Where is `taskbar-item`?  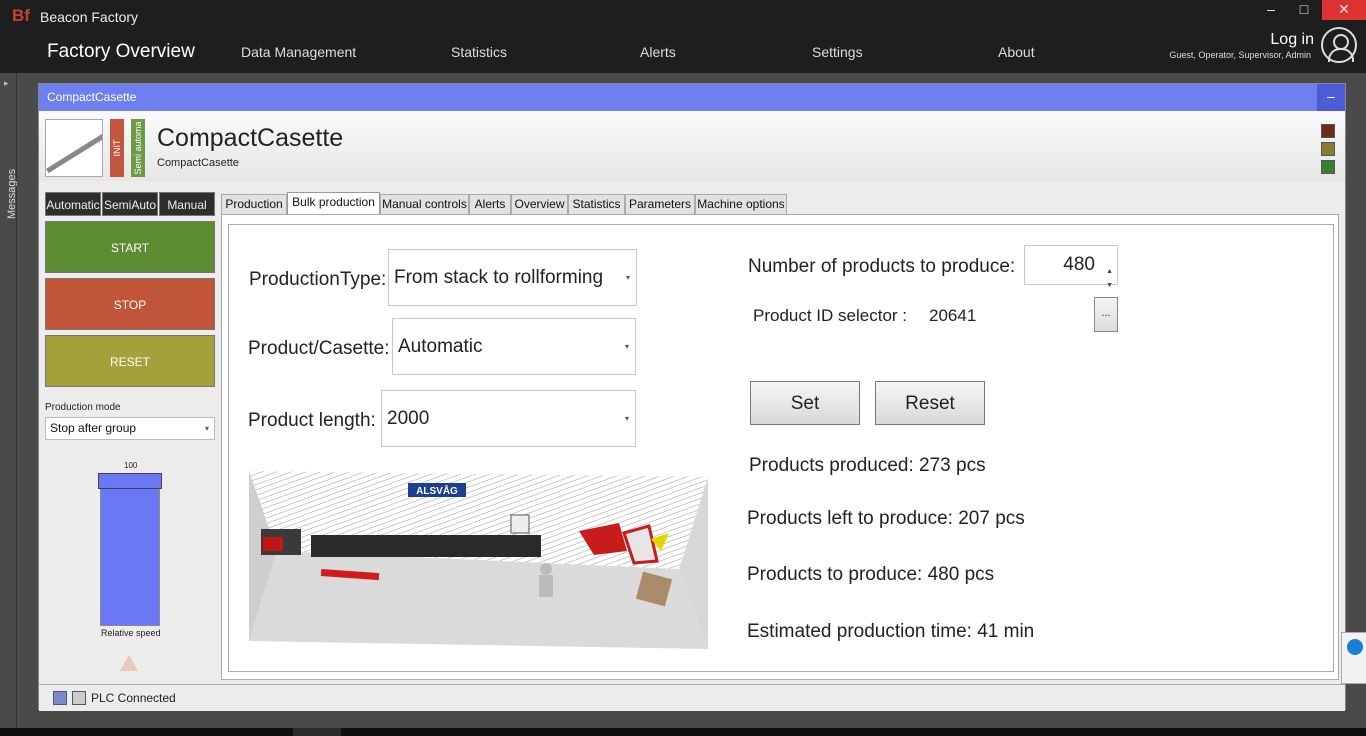
taskbar-item is located at coordinates (317, 732).